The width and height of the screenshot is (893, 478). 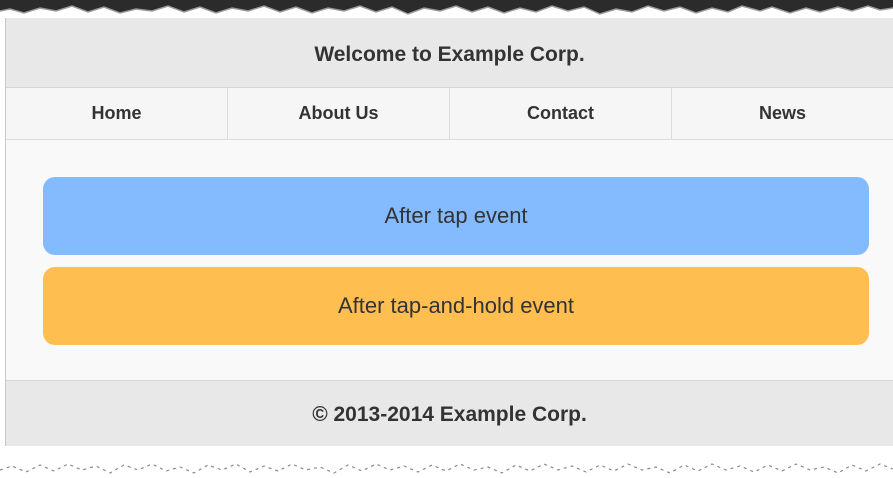 What do you see at coordinates (117, 113) in the screenshot?
I see `nav-item-home: Home` at bounding box center [117, 113].